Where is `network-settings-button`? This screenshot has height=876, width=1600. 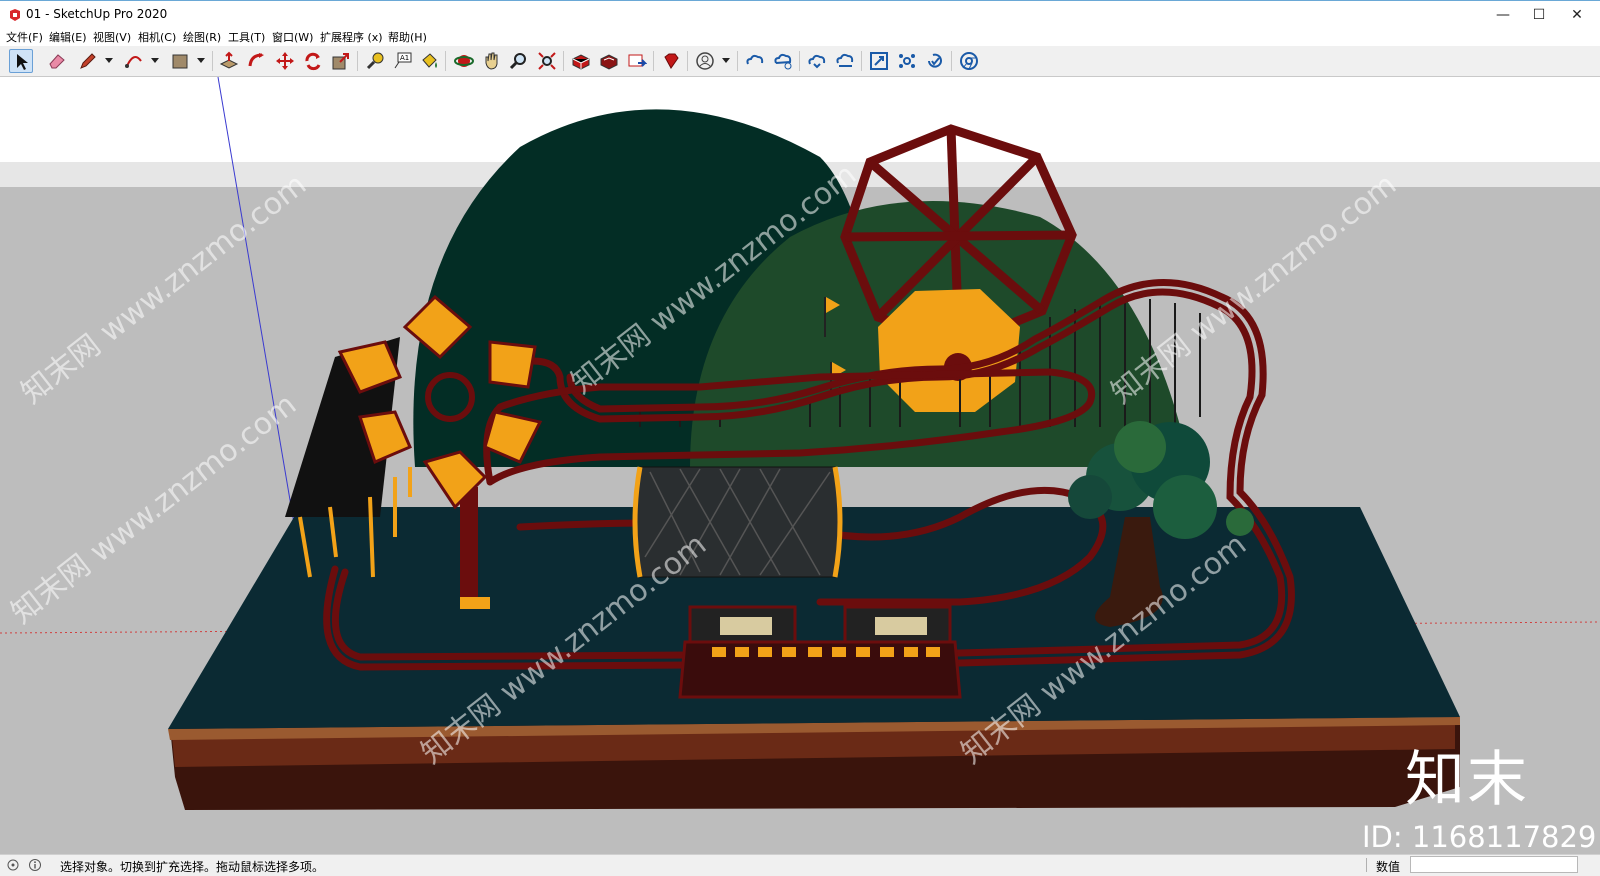
network-settings-button is located at coordinates (907, 61).